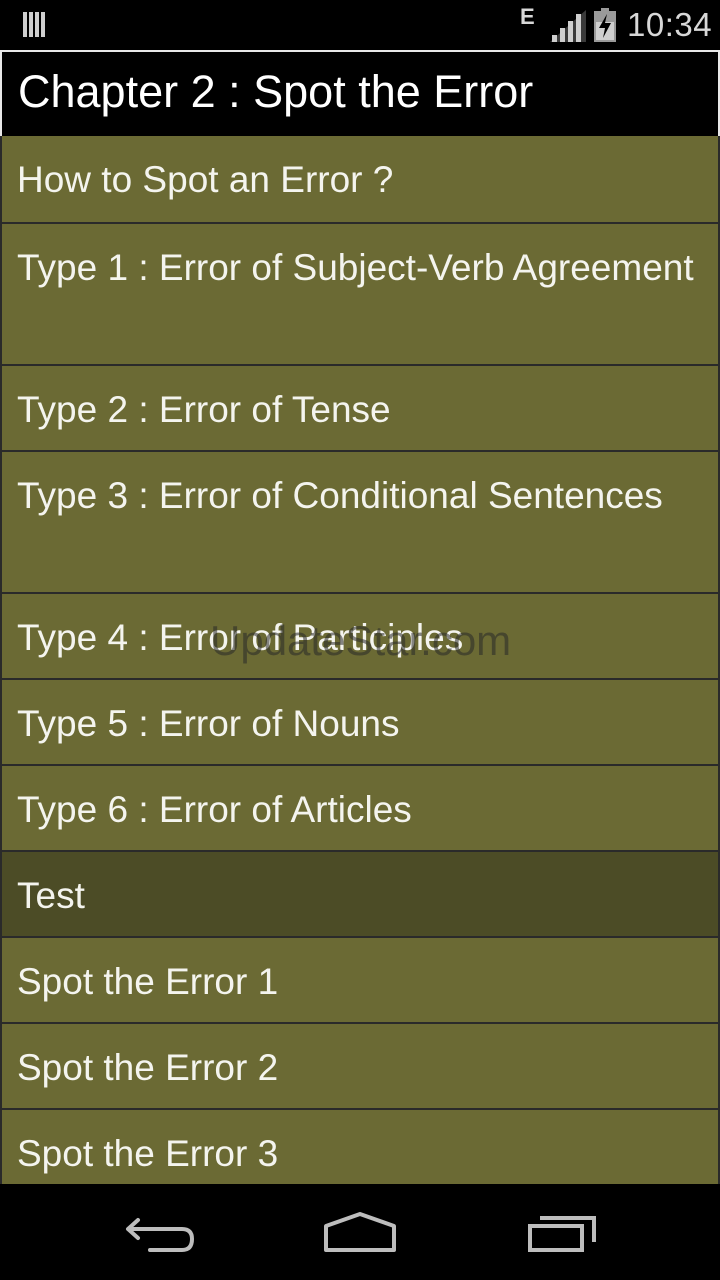 Image resolution: width=720 pixels, height=1280 pixels. Describe the element at coordinates (148, 981) in the screenshot. I see `list-item-label: Spot the Error 1` at that location.